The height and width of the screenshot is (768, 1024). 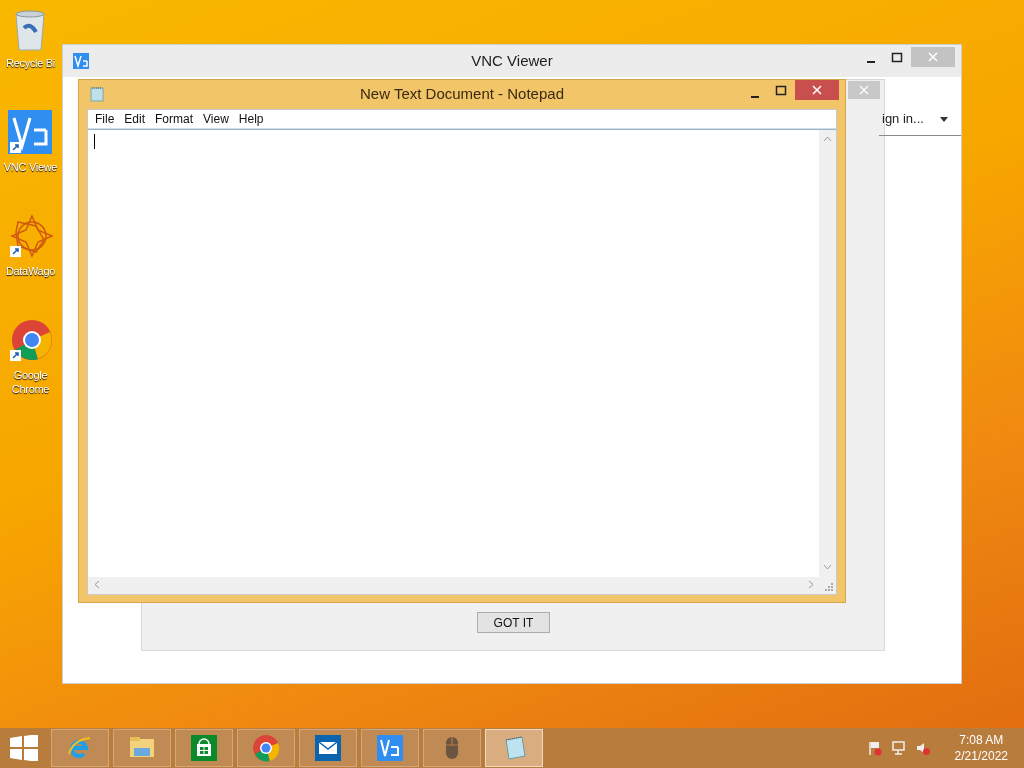 What do you see at coordinates (874, 748) in the screenshot?
I see `flag-icon` at bounding box center [874, 748].